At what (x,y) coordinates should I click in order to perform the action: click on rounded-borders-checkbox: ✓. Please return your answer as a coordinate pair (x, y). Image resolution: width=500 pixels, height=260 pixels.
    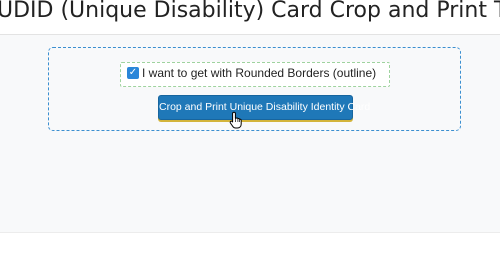
    Looking at the image, I should click on (133, 73).